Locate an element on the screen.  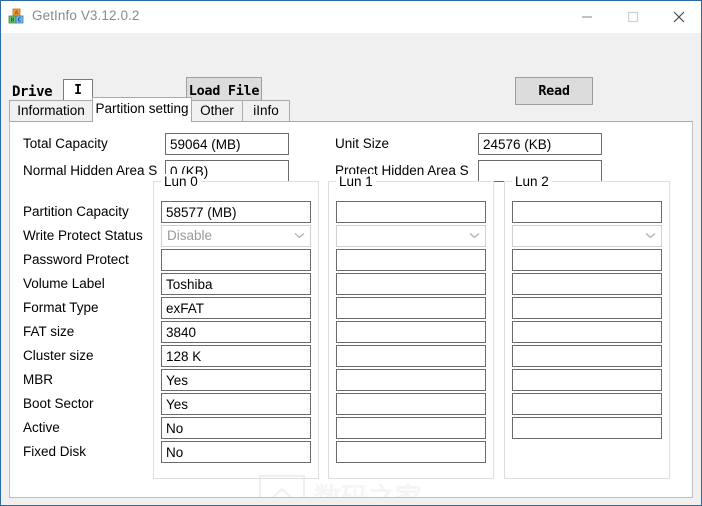
field-lun1-fat-size is located at coordinates (411, 332).